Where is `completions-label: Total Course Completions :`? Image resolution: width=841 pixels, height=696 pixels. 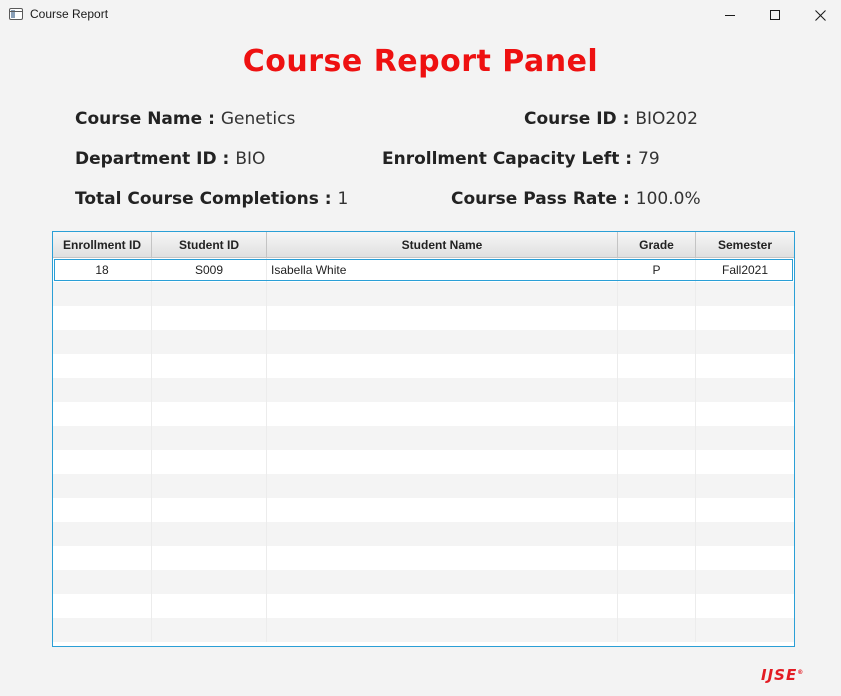
completions-label: Total Course Completions : is located at coordinates (203, 199).